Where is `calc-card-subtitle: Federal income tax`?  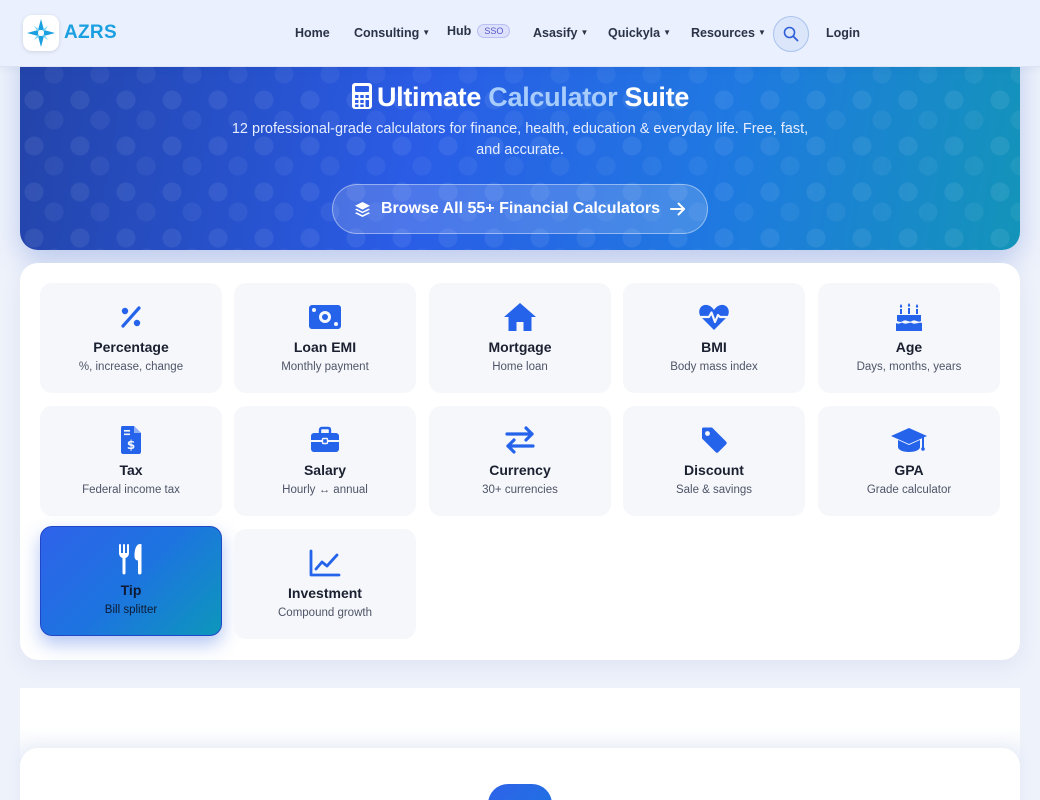 calc-card-subtitle: Federal income tax is located at coordinates (131, 490).